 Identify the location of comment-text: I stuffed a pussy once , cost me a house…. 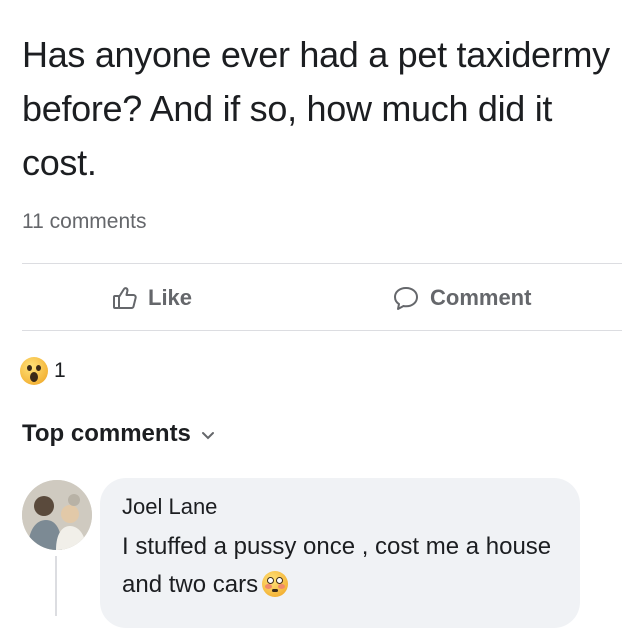
(342, 566).